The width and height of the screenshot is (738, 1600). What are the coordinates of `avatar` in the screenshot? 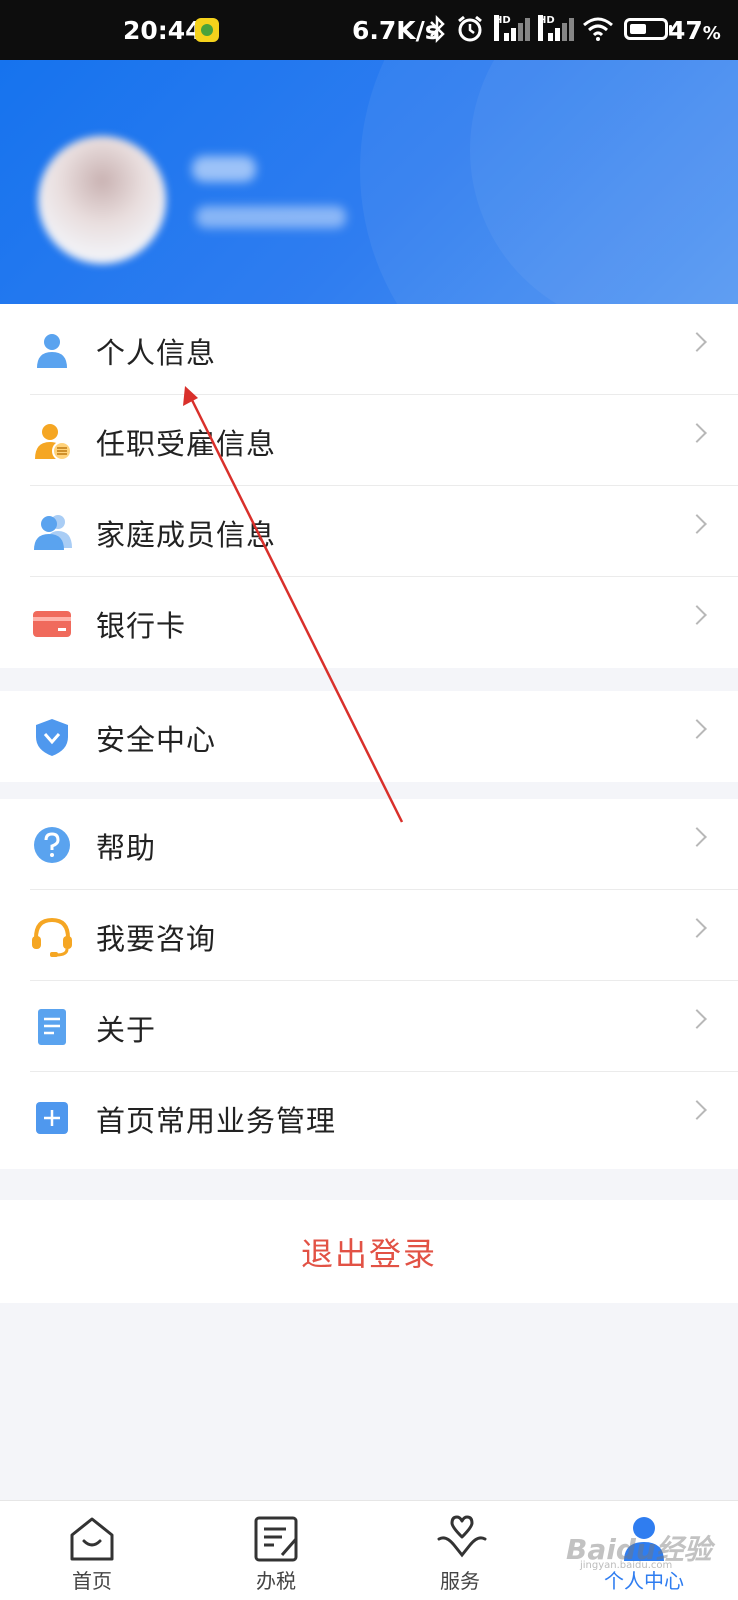 It's located at (102, 200).